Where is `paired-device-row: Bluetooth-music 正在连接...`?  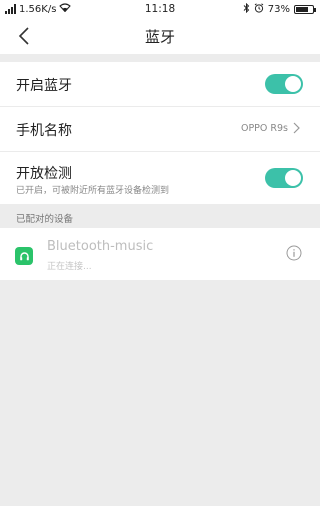
paired-device-row: Bluetooth-music 正在连接... is located at coordinates (160, 254).